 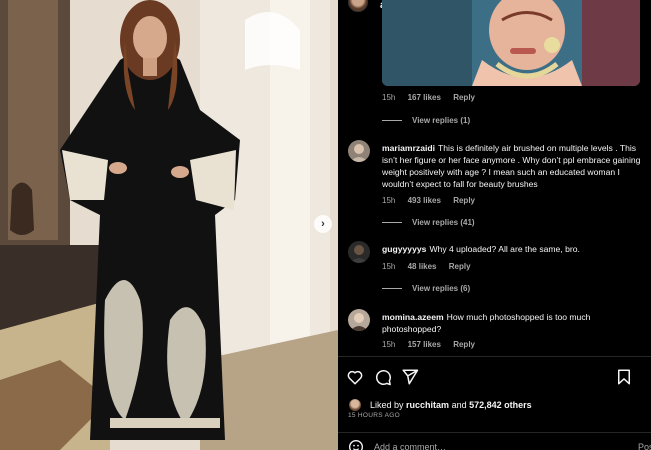 What do you see at coordinates (424, 344) in the screenshot?
I see `comment-likes: 157 likes` at bounding box center [424, 344].